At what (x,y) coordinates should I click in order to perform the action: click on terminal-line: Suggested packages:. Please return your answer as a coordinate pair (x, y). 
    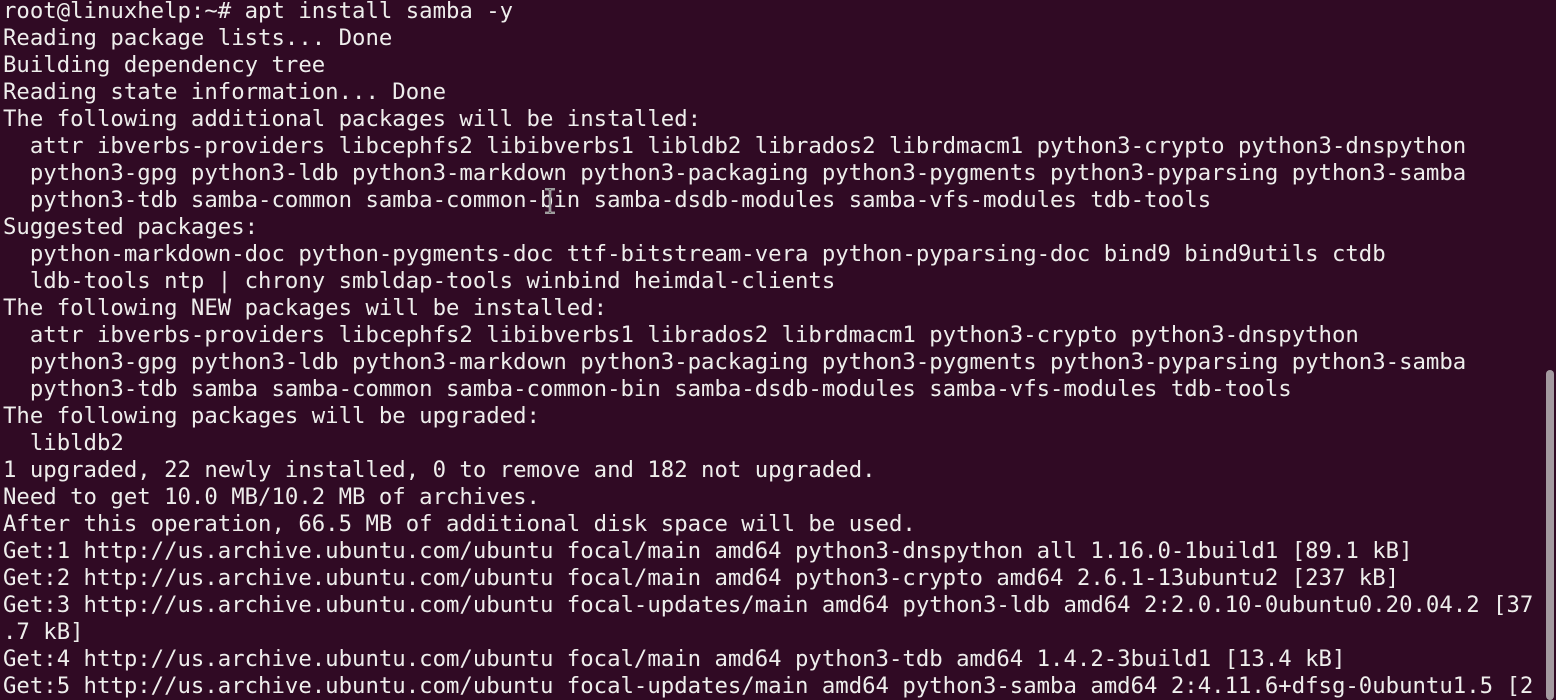
    Looking at the image, I should click on (131, 227).